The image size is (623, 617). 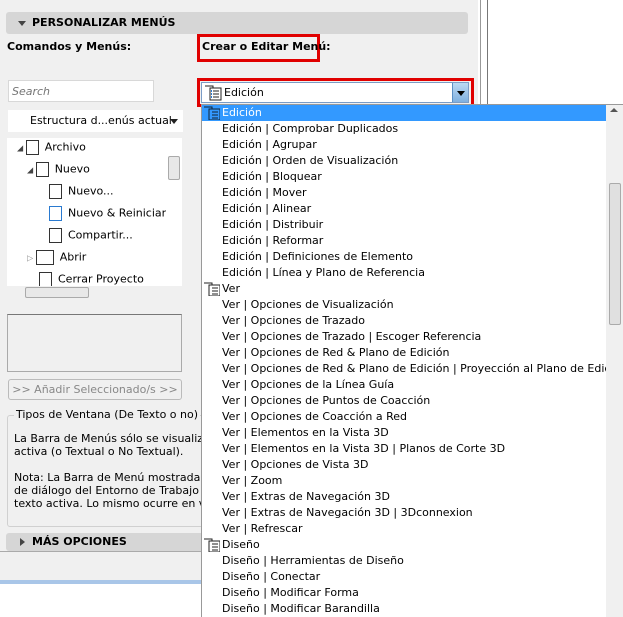 What do you see at coordinates (318, 256) in the screenshot?
I see `menu-item-label: Edición | Definiciones de Elemento` at bounding box center [318, 256].